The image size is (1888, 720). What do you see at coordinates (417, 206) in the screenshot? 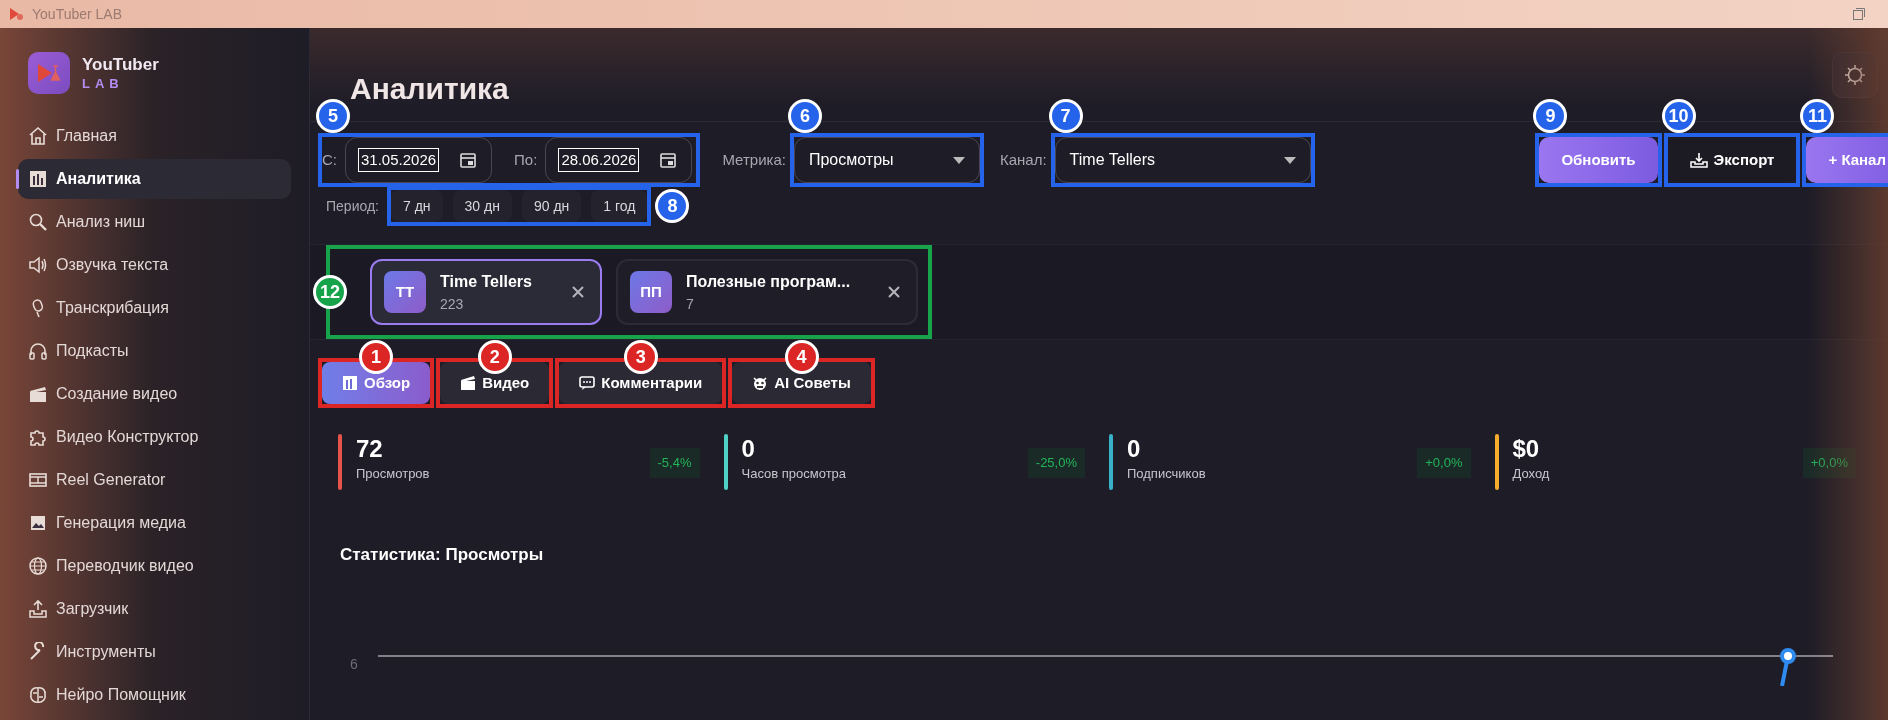
I see `period-button: 7 дн` at bounding box center [417, 206].